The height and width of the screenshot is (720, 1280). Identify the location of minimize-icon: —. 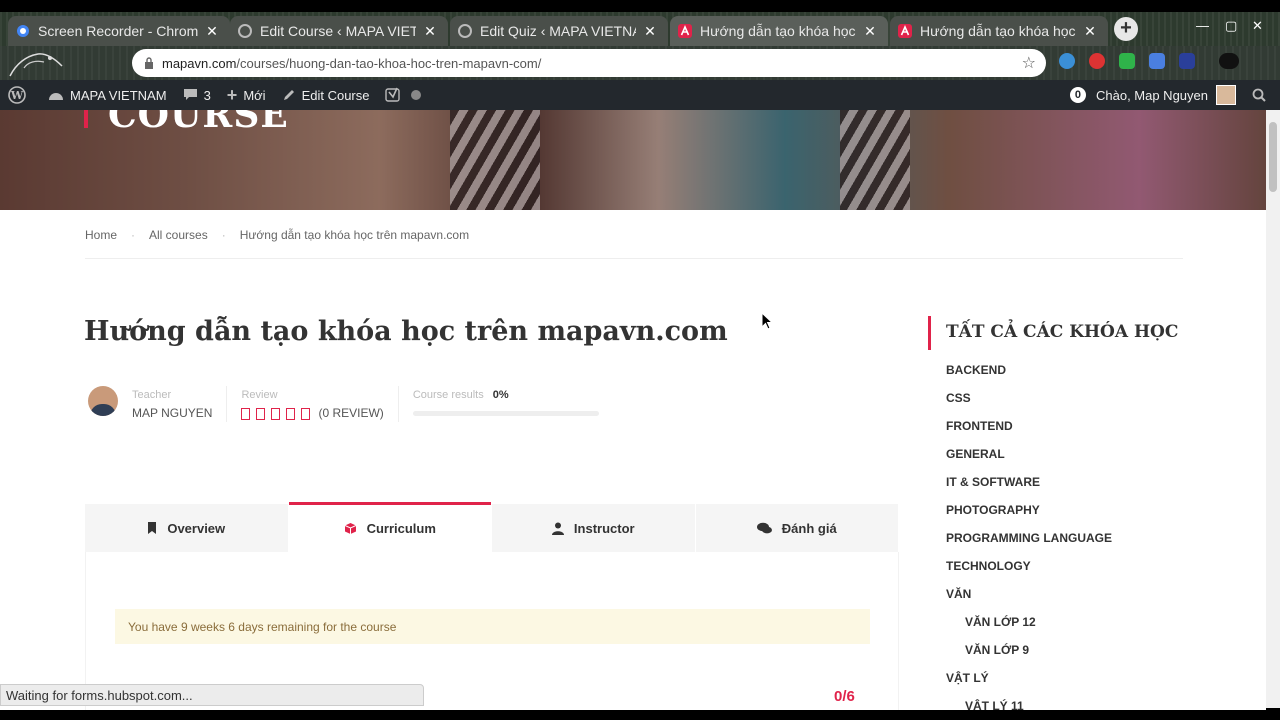
(1202, 25).